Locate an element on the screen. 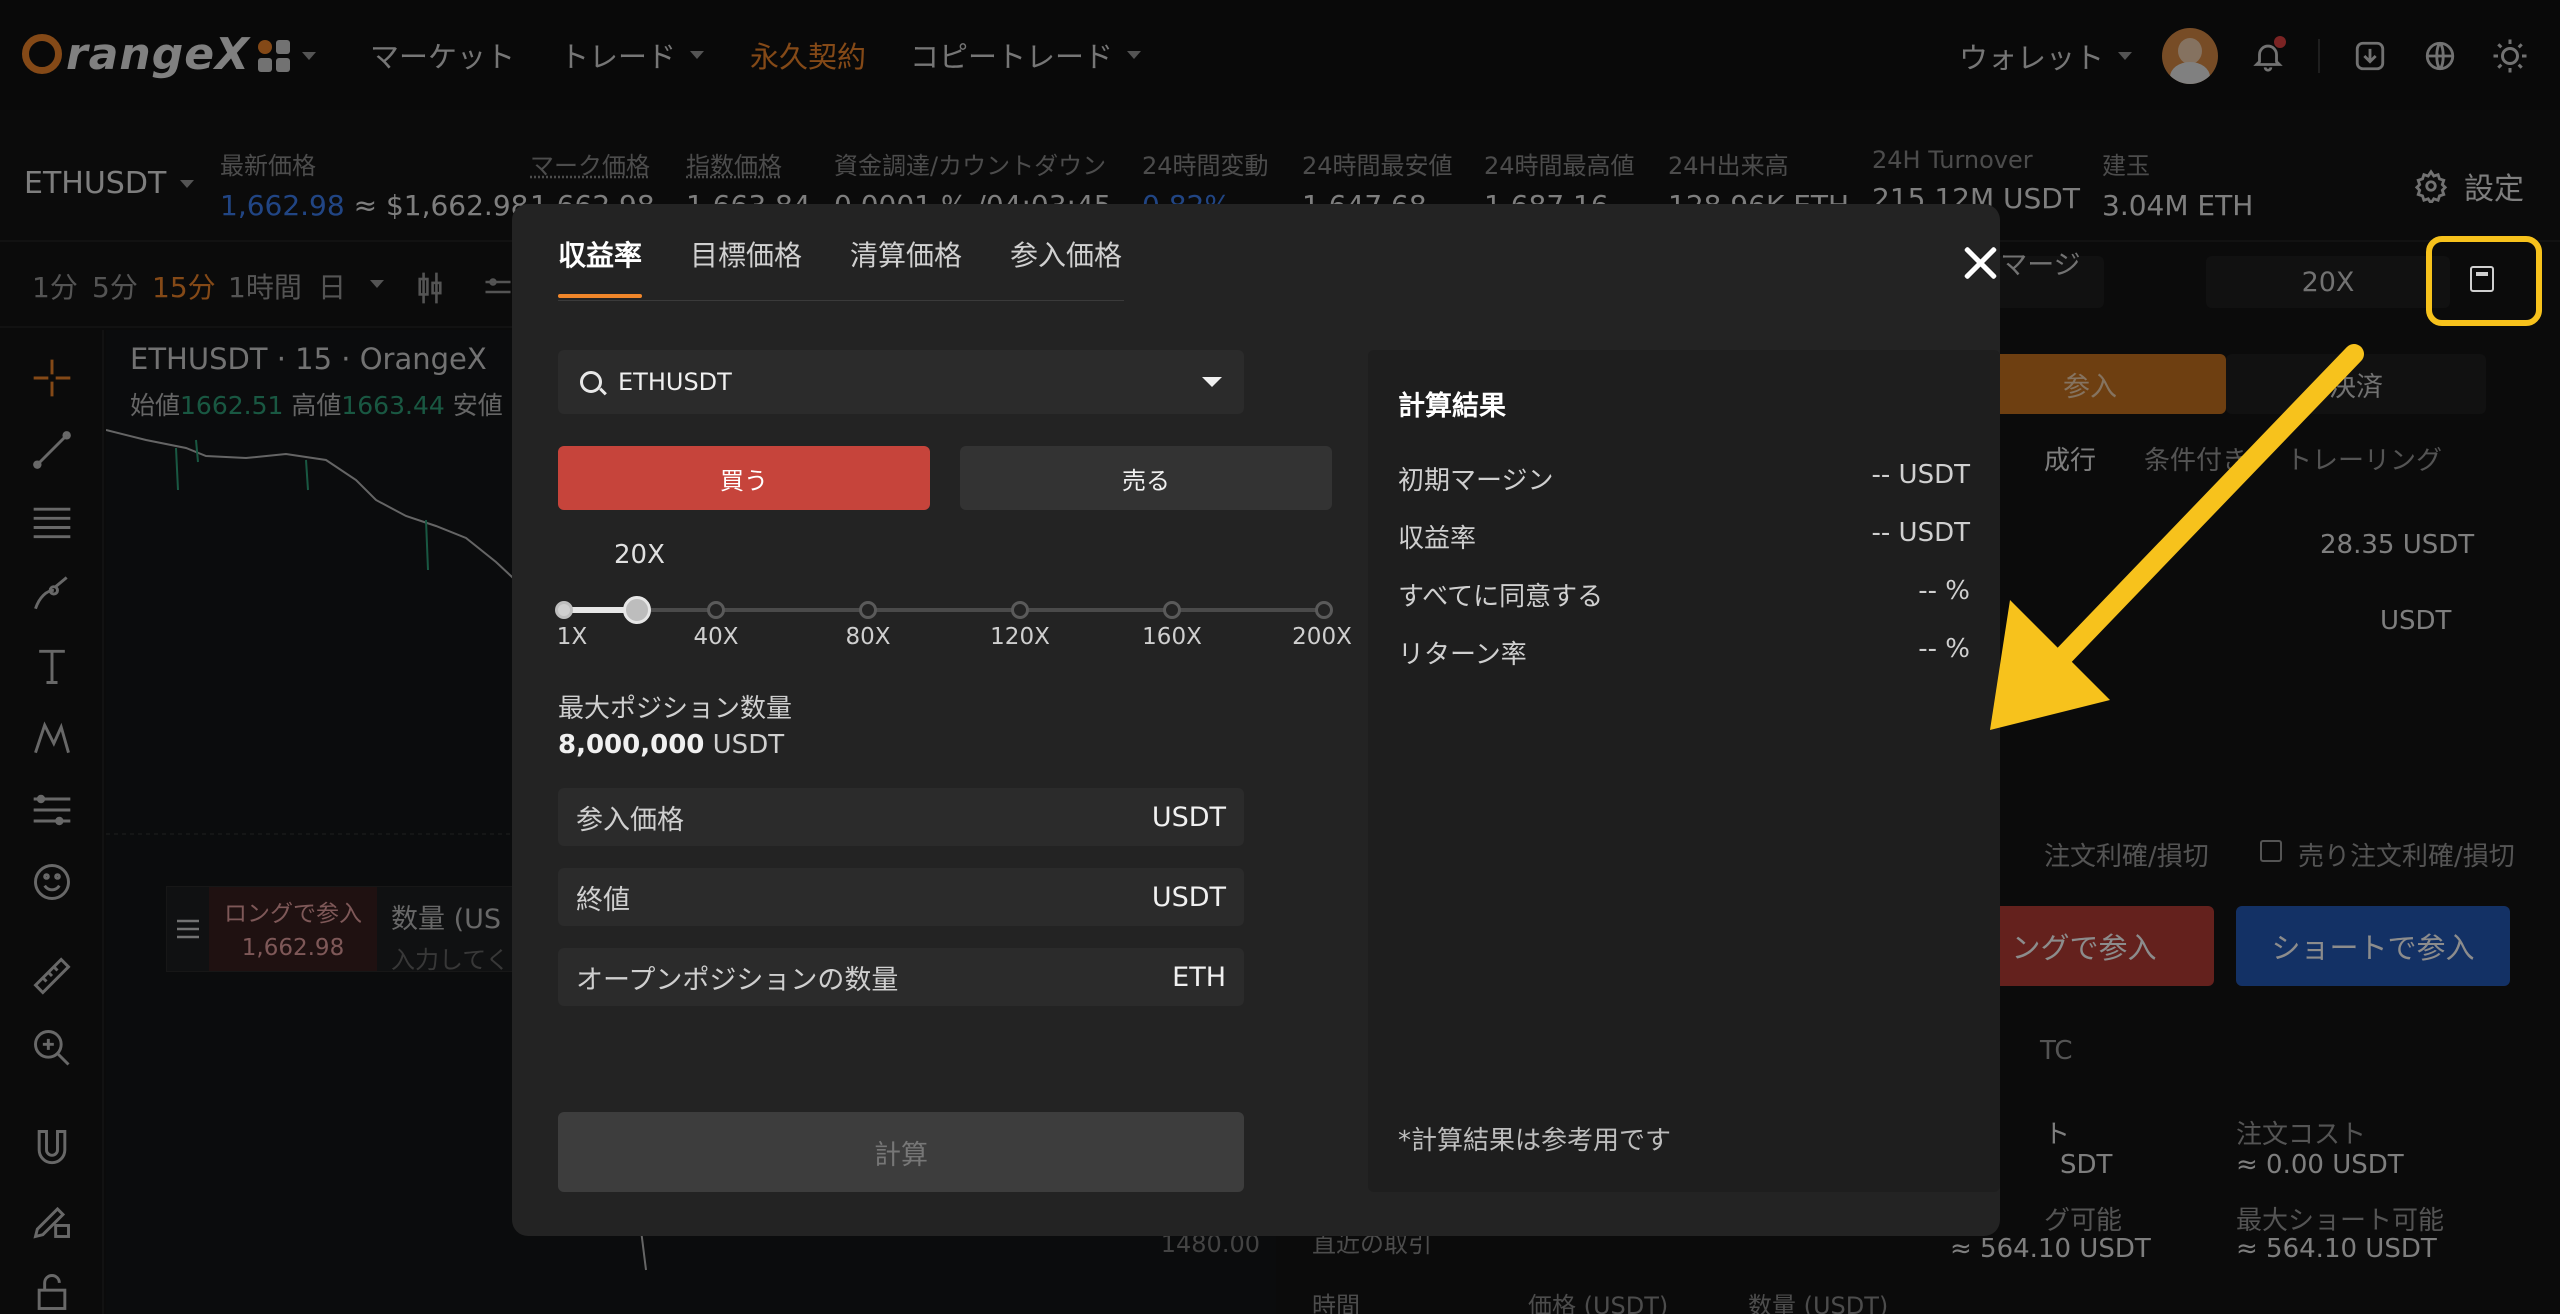 The height and width of the screenshot is (1314, 2560). leverage-value: 20X is located at coordinates (639, 555).